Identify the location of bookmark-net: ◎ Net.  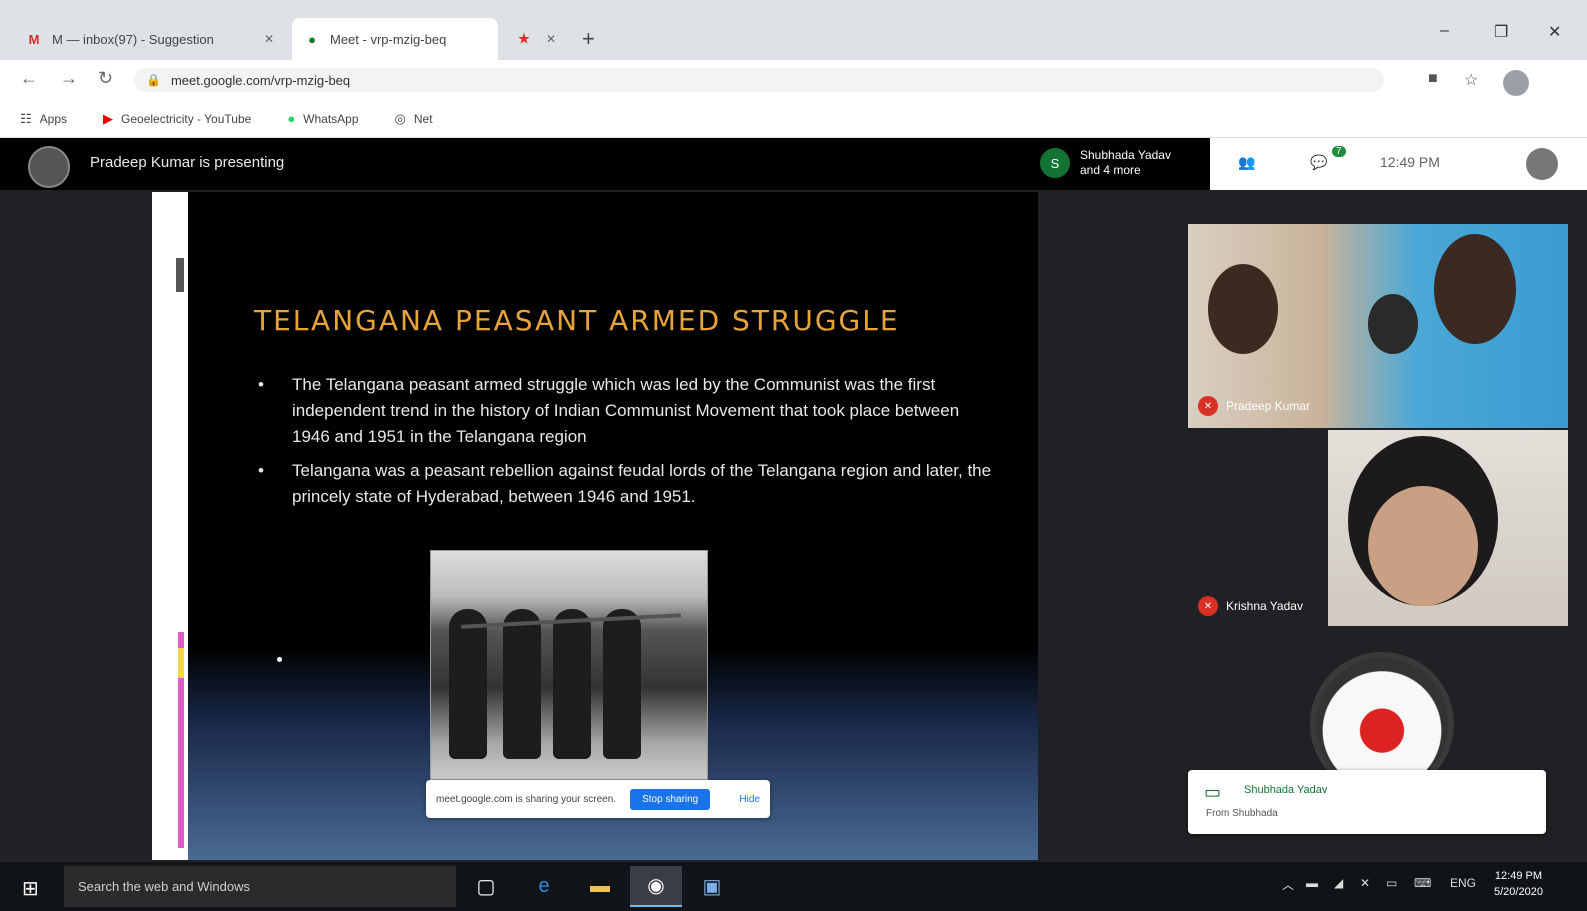
(414, 119).